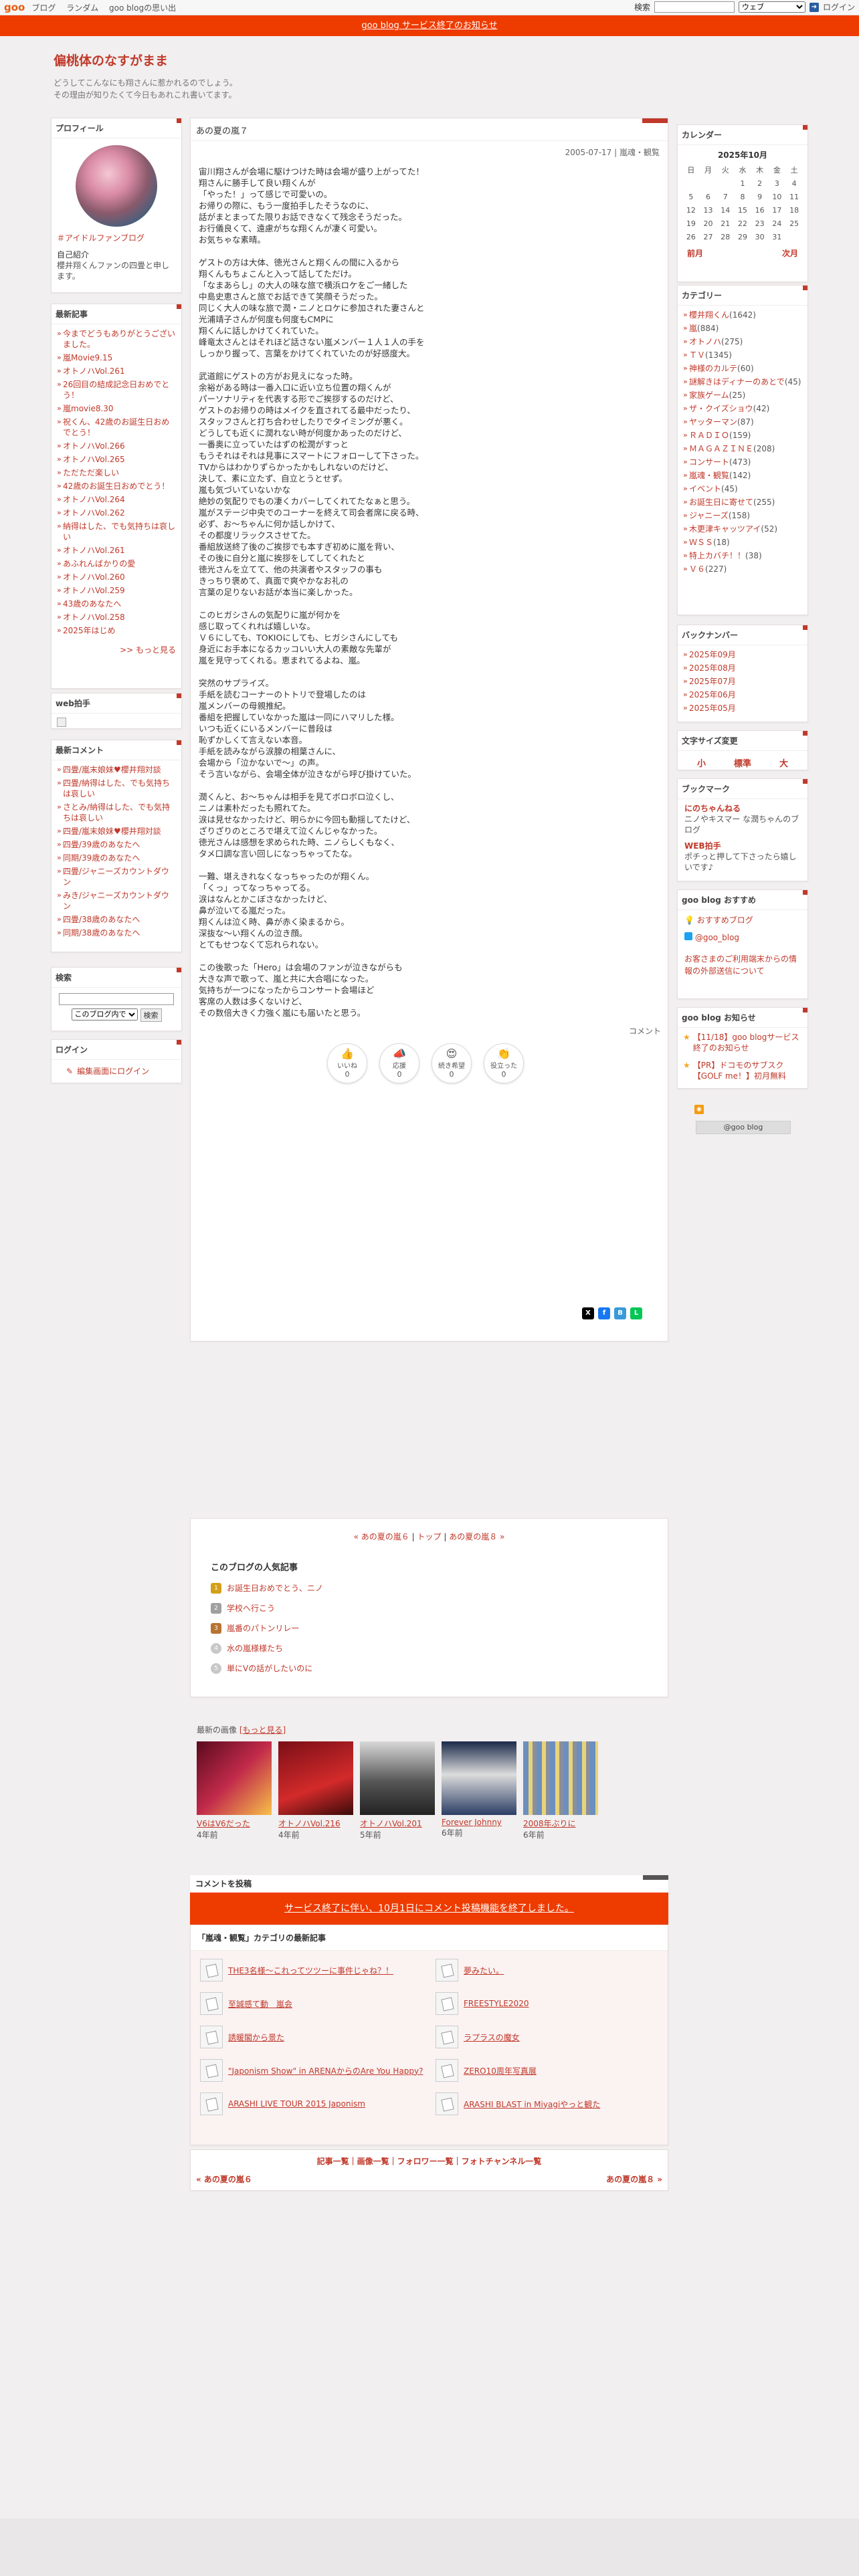  What do you see at coordinates (742, 396) in the screenshot?
I see `list-item: 家族ゲーム(25)` at bounding box center [742, 396].